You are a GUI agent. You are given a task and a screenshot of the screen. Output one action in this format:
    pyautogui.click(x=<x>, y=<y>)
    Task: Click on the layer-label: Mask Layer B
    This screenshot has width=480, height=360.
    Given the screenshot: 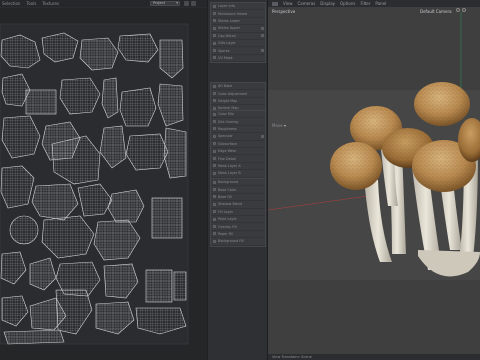 What is the action you would take?
    pyautogui.click(x=229, y=173)
    